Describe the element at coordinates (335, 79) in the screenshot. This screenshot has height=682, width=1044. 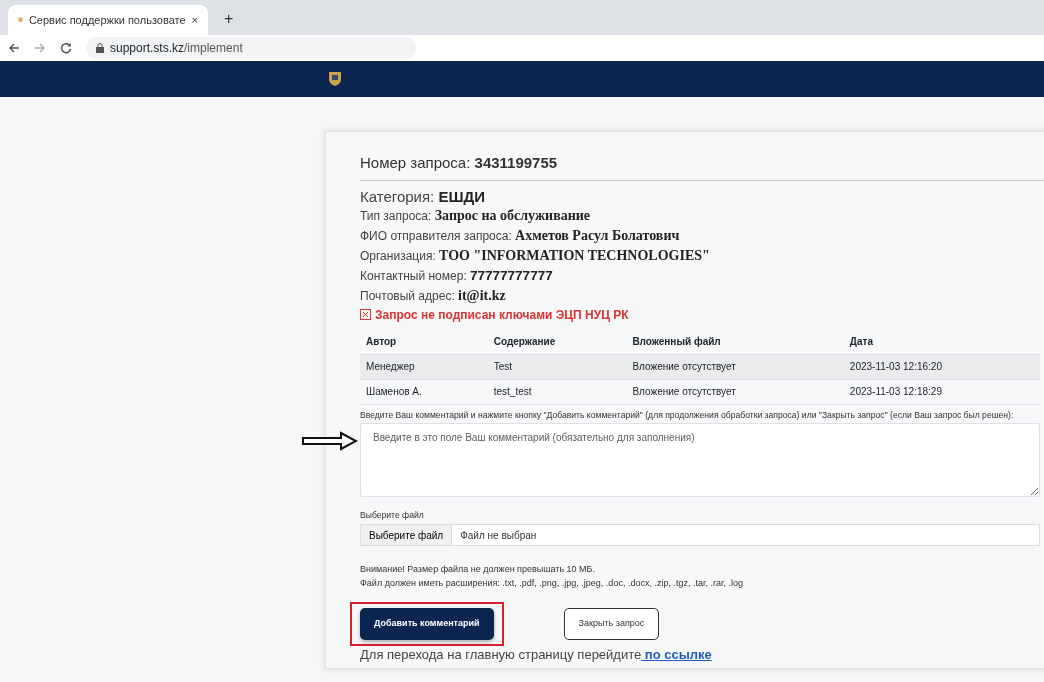
I see `shield-logo-icon` at that location.